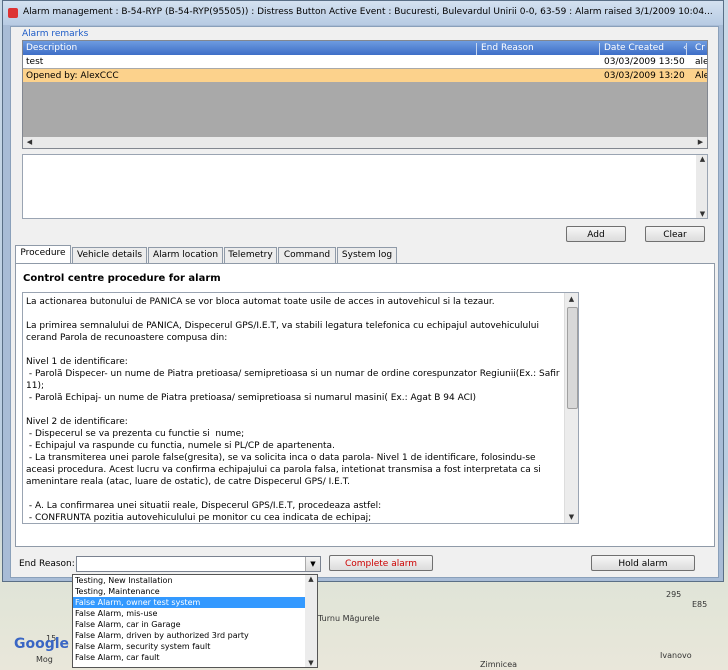  I want to click on list-item: Testing, New Installation, so click(190, 580).